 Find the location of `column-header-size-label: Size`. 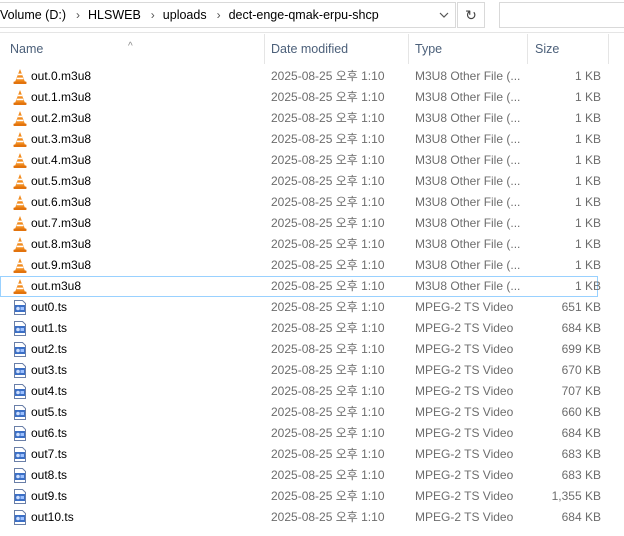

column-header-size-label: Size is located at coordinates (547, 49).